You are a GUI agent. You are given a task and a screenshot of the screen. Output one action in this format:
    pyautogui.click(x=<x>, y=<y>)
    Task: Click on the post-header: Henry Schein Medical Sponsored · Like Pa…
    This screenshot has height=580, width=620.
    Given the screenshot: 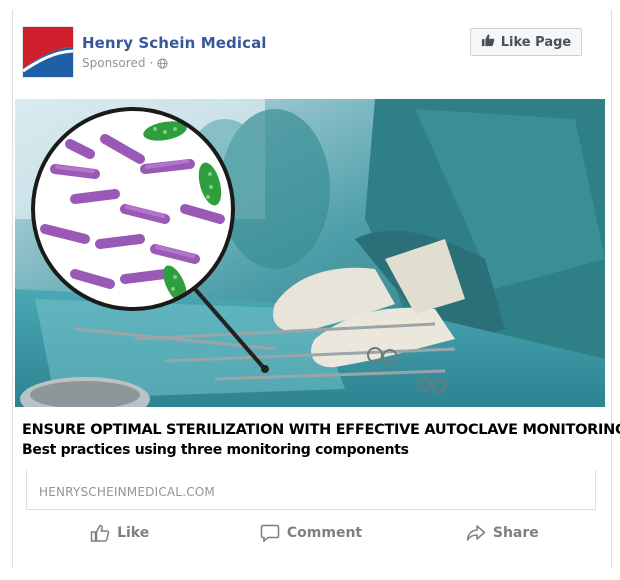 What is the action you would take?
    pyautogui.click(x=307, y=56)
    